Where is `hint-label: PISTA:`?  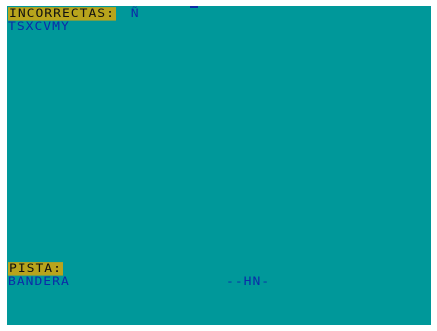 hint-label: PISTA: is located at coordinates (35, 269).